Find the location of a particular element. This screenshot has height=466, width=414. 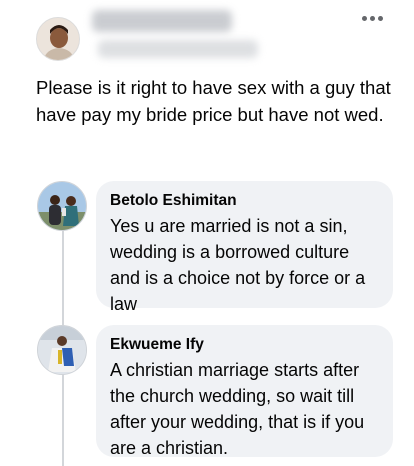

comment-avatar-ekwueme-image is located at coordinates (62, 350).